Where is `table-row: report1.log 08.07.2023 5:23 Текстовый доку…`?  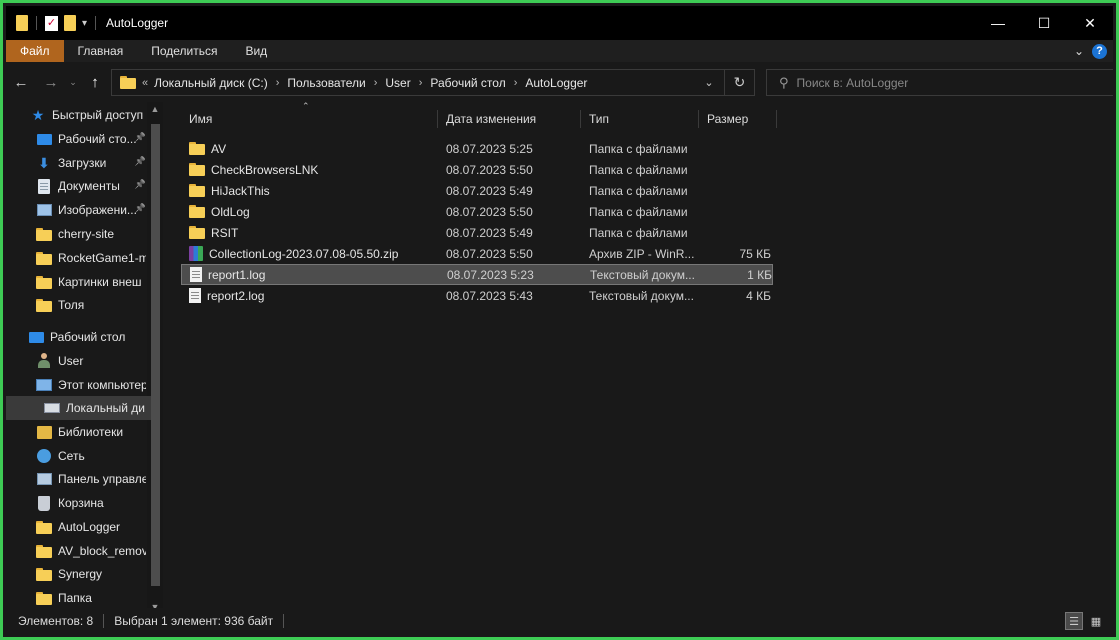
table-row: report1.log 08.07.2023 5:23 Текстовый доку… is located at coordinates (477, 274).